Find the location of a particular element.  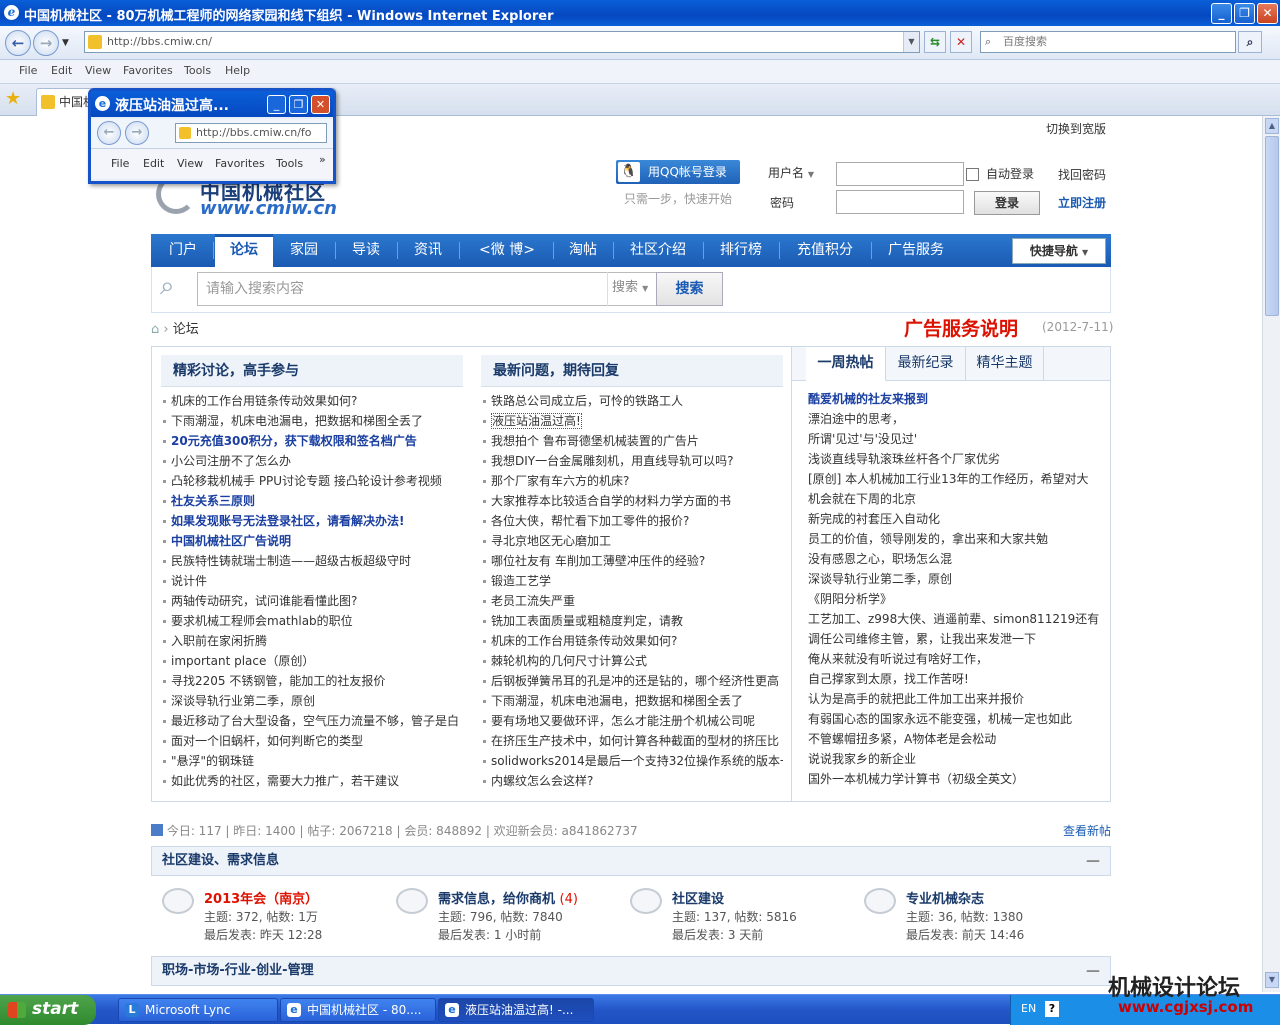

nav-taotie: 淘帖 is located at coordinates (583, 250).